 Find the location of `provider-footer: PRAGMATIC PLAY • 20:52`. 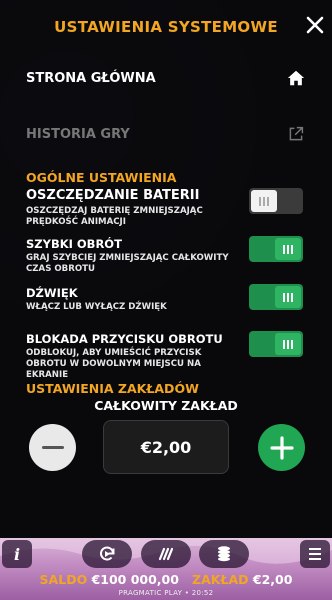

provider-footer: PRAGMATIC PLAY • 20:52 is located at coordinates (166, 593).